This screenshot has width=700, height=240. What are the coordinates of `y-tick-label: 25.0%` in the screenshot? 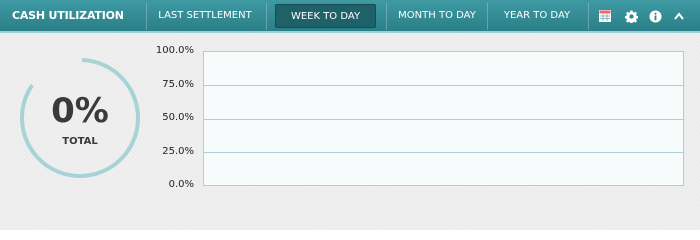 It's located at (178, 151).